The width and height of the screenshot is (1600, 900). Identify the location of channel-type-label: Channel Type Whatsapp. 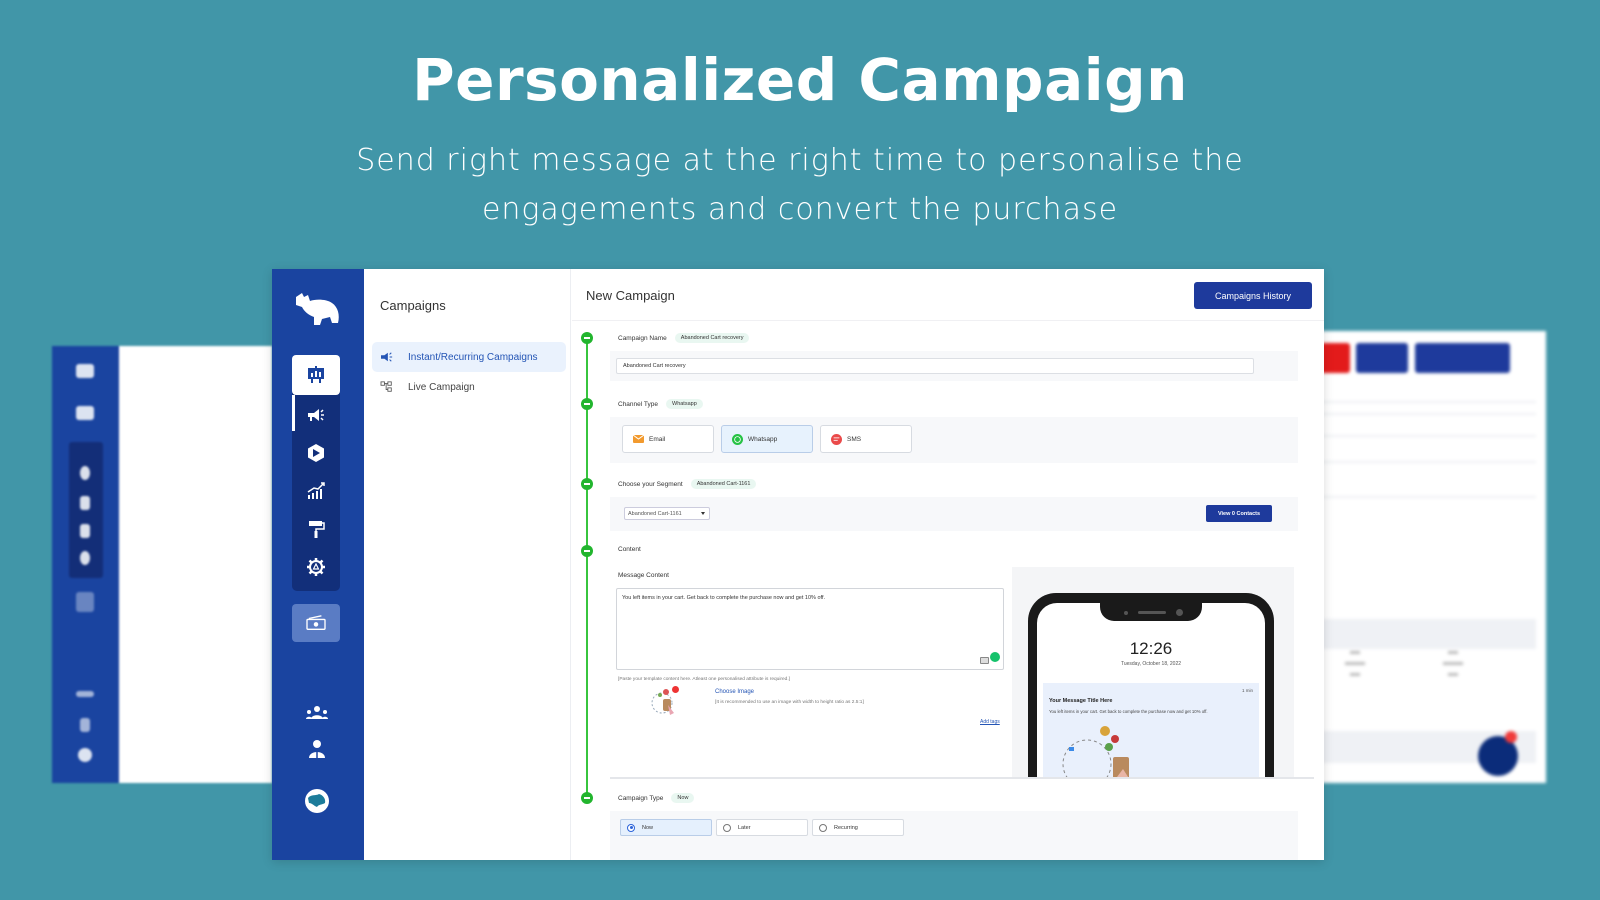
(660, 404).